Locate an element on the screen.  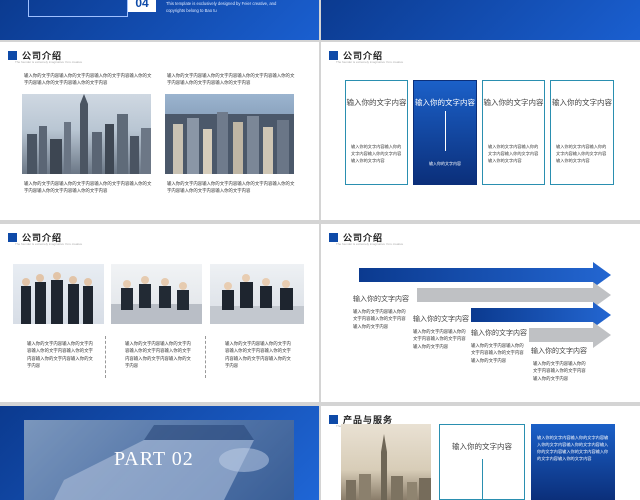
city-photo-right is located at coordinates (229, 134).